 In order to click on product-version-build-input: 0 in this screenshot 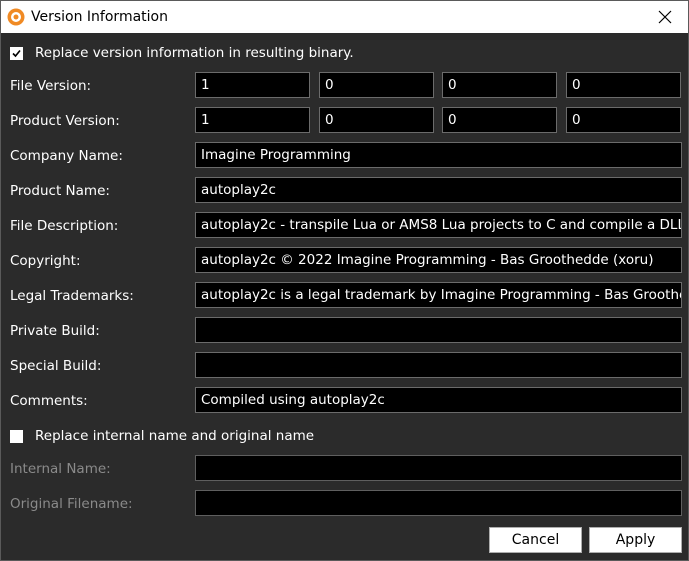, I will do `click(499, 120)`.